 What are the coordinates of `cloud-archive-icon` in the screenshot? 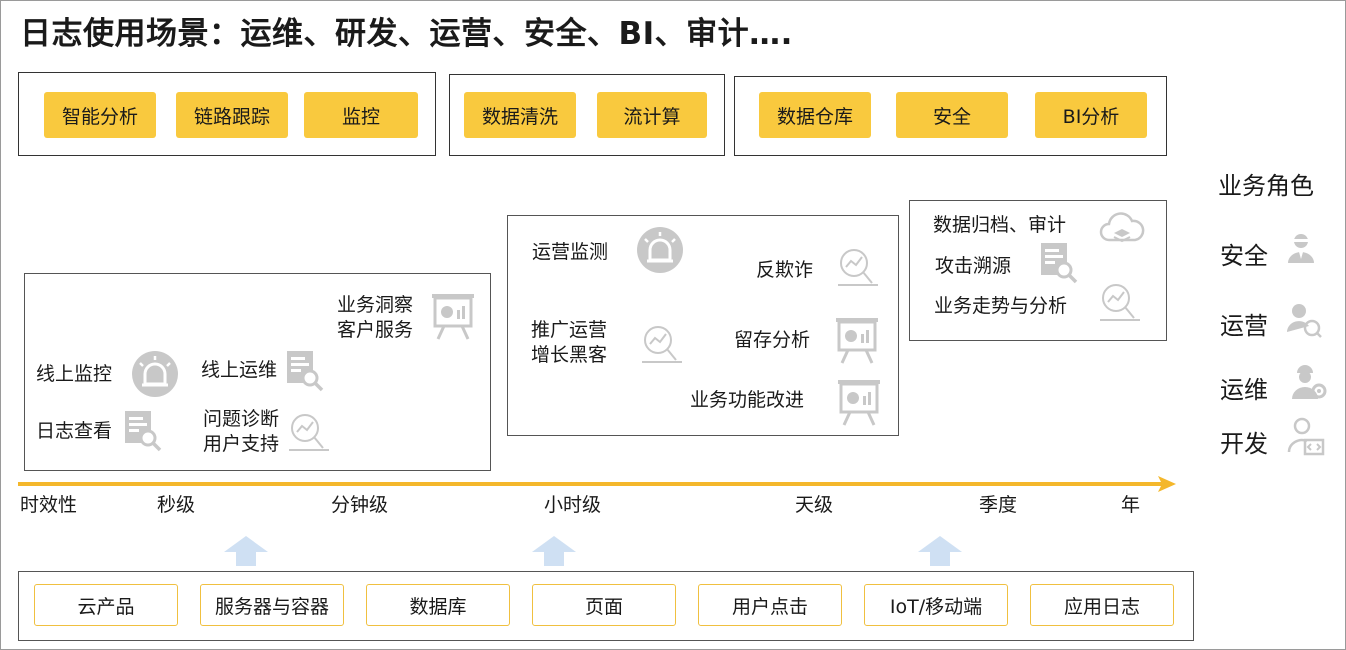 It's located at (1122, 231).